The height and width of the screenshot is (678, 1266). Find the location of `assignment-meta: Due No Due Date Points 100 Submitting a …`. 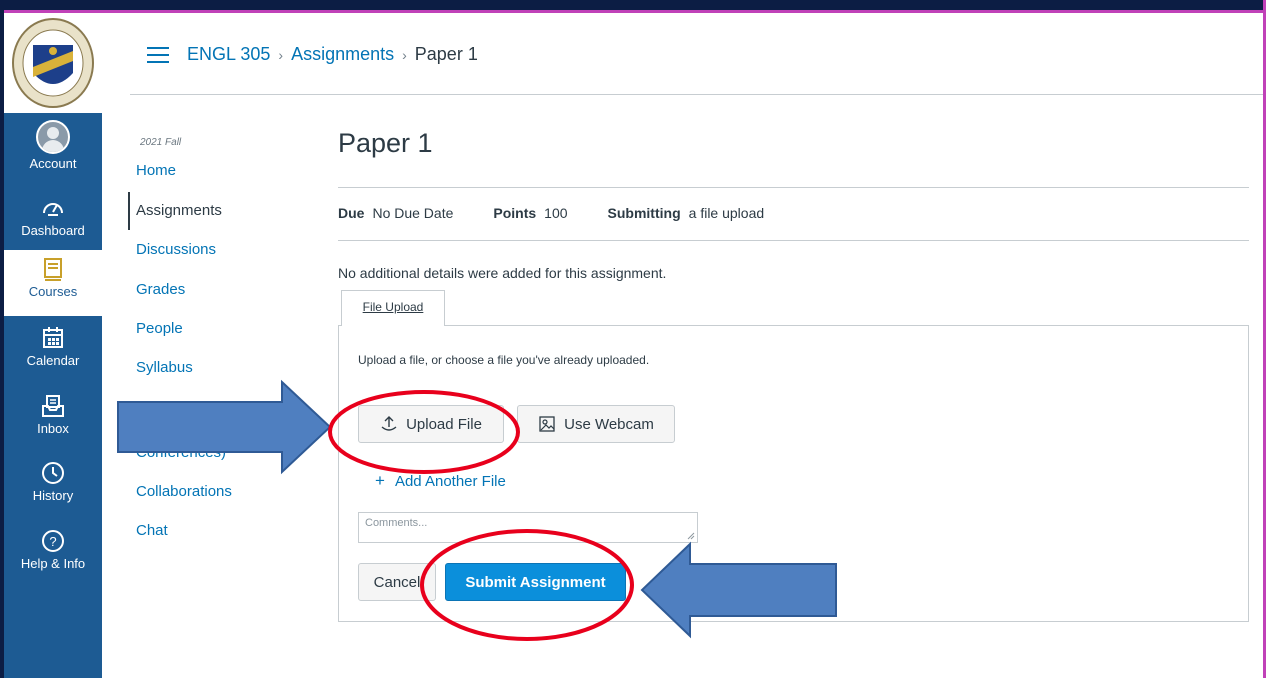

assignment-meta: Due No Due Date Points 100 Submitting a … is located at coordinates (571, 213).